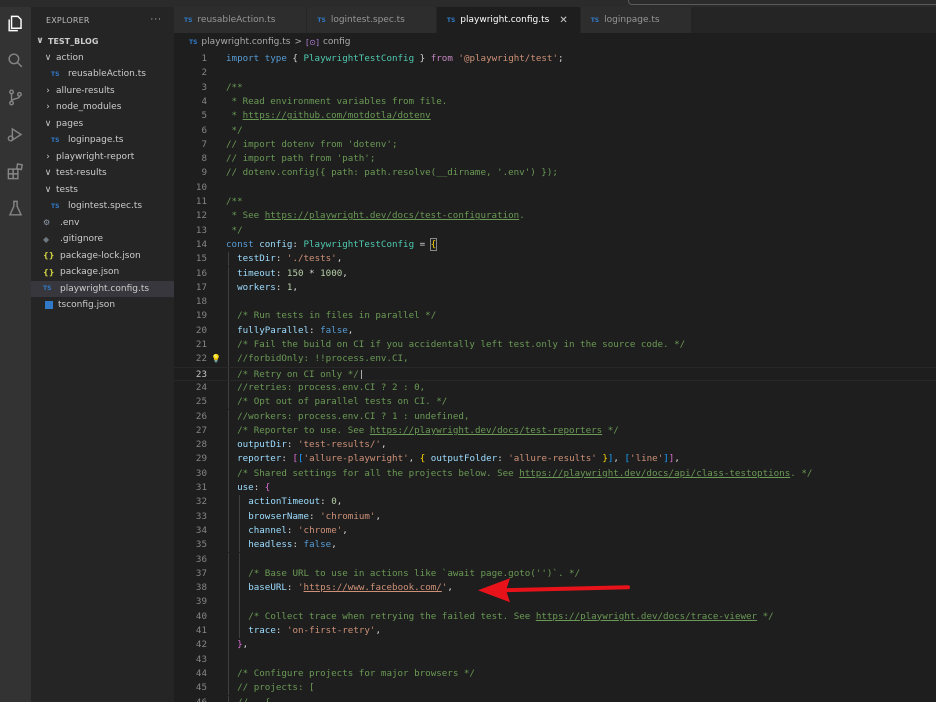 The image size is (936, 702). Describe the element at coordinates (555, 116) in the screenshot. I see `code-line: 5 * https://github.com/motdotla/dotenv` at that location.